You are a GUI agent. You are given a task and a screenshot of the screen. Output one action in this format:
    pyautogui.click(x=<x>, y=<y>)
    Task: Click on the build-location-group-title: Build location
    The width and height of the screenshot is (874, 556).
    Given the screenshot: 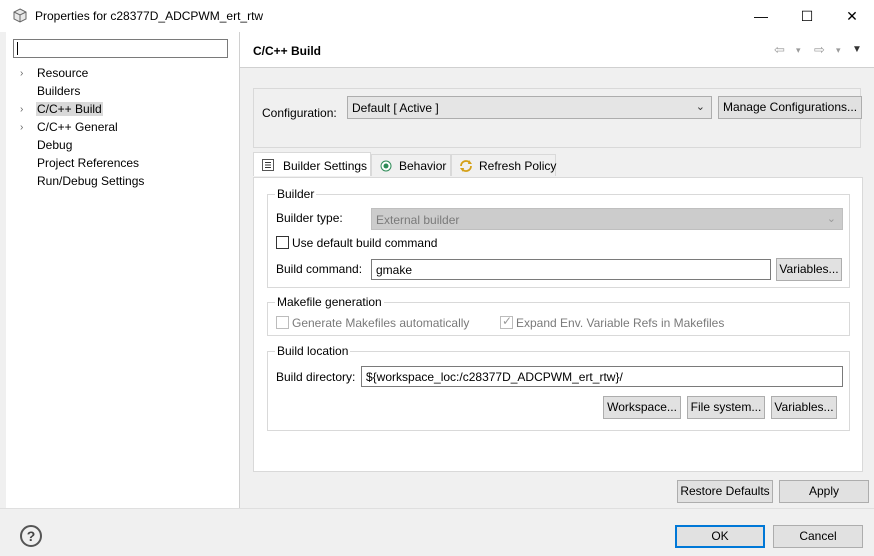 What is the action you would take?
    pyautogui.click(x=313, y=351)
    